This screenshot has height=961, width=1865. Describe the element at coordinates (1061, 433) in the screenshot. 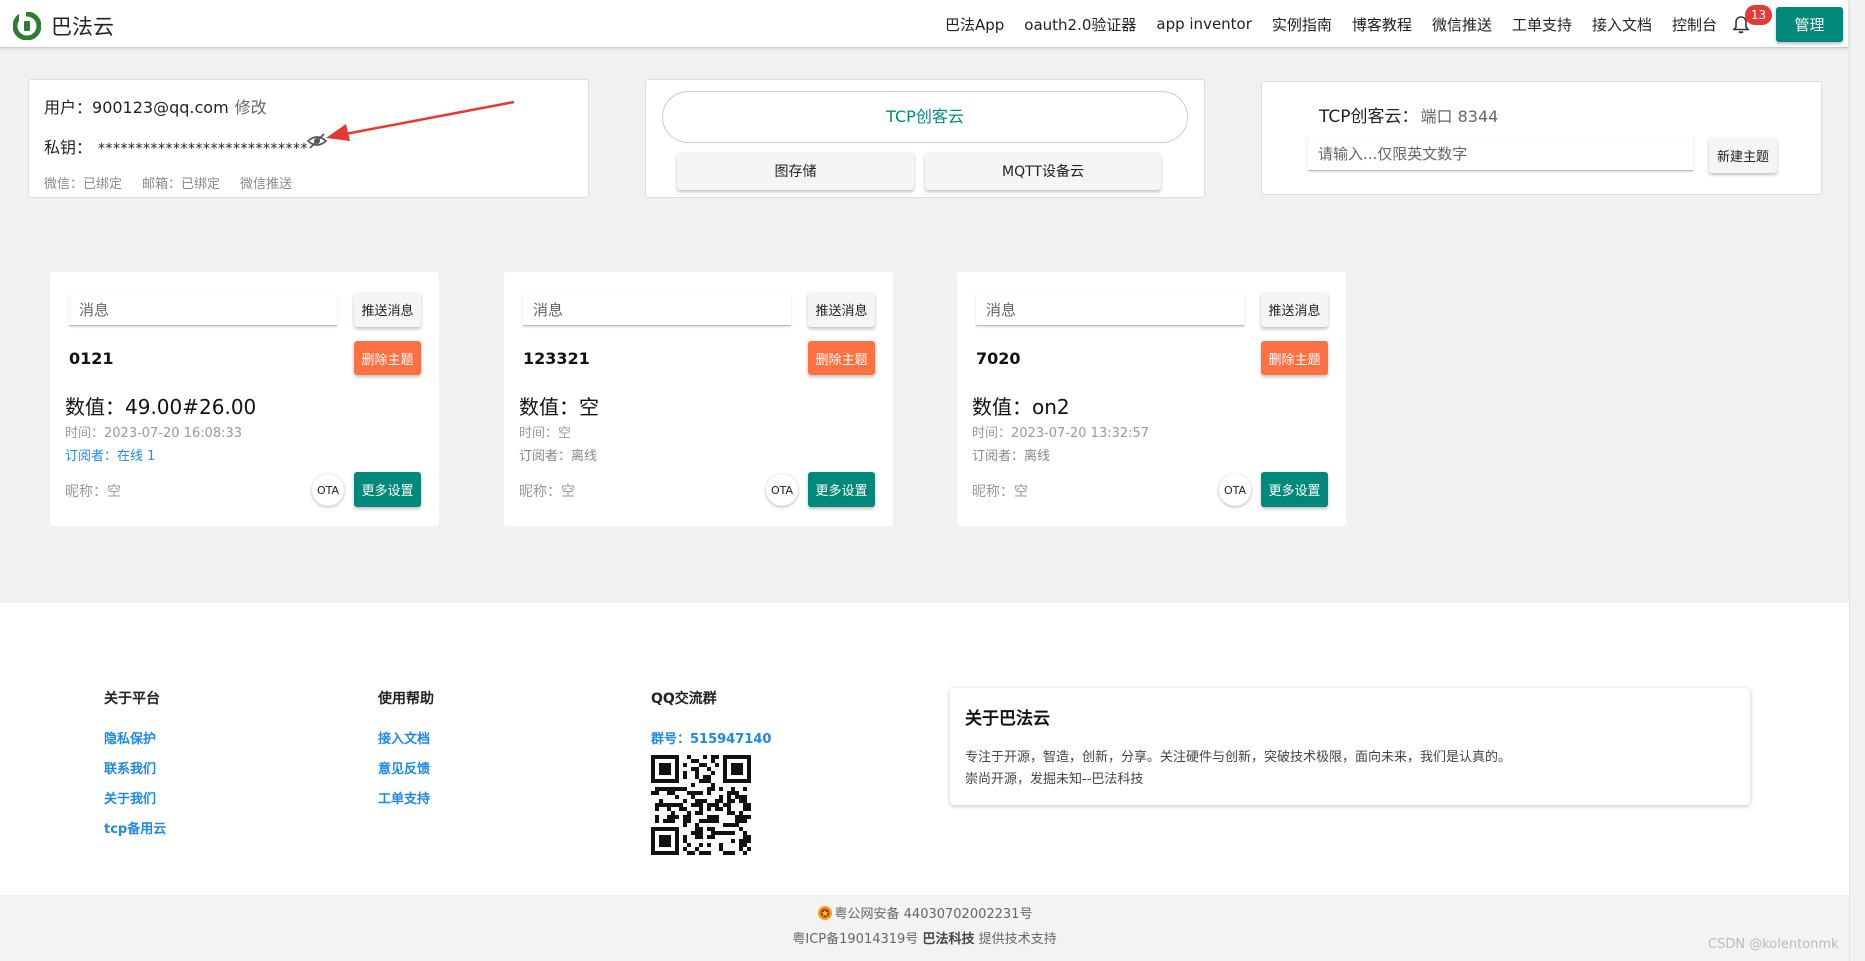

I see `topic-time: 时间：2023-07-20 13:32:57` at that location.